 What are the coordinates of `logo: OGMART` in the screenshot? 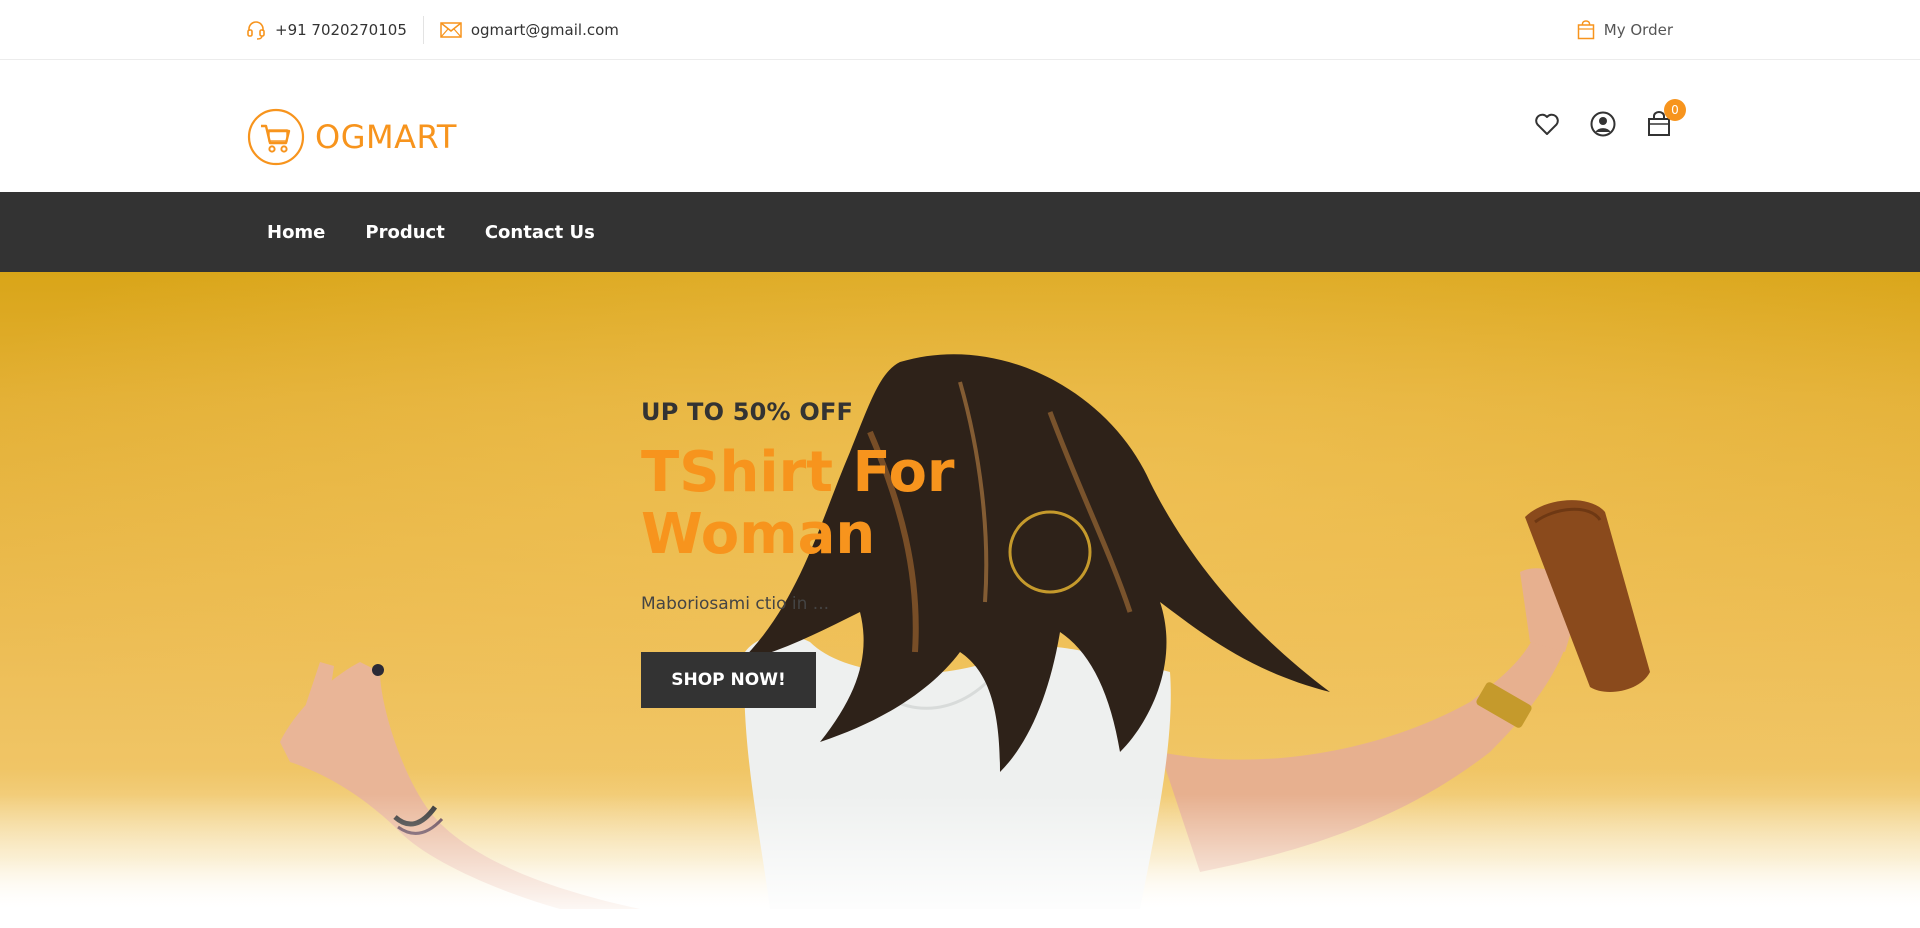 It's located at (352, 137).